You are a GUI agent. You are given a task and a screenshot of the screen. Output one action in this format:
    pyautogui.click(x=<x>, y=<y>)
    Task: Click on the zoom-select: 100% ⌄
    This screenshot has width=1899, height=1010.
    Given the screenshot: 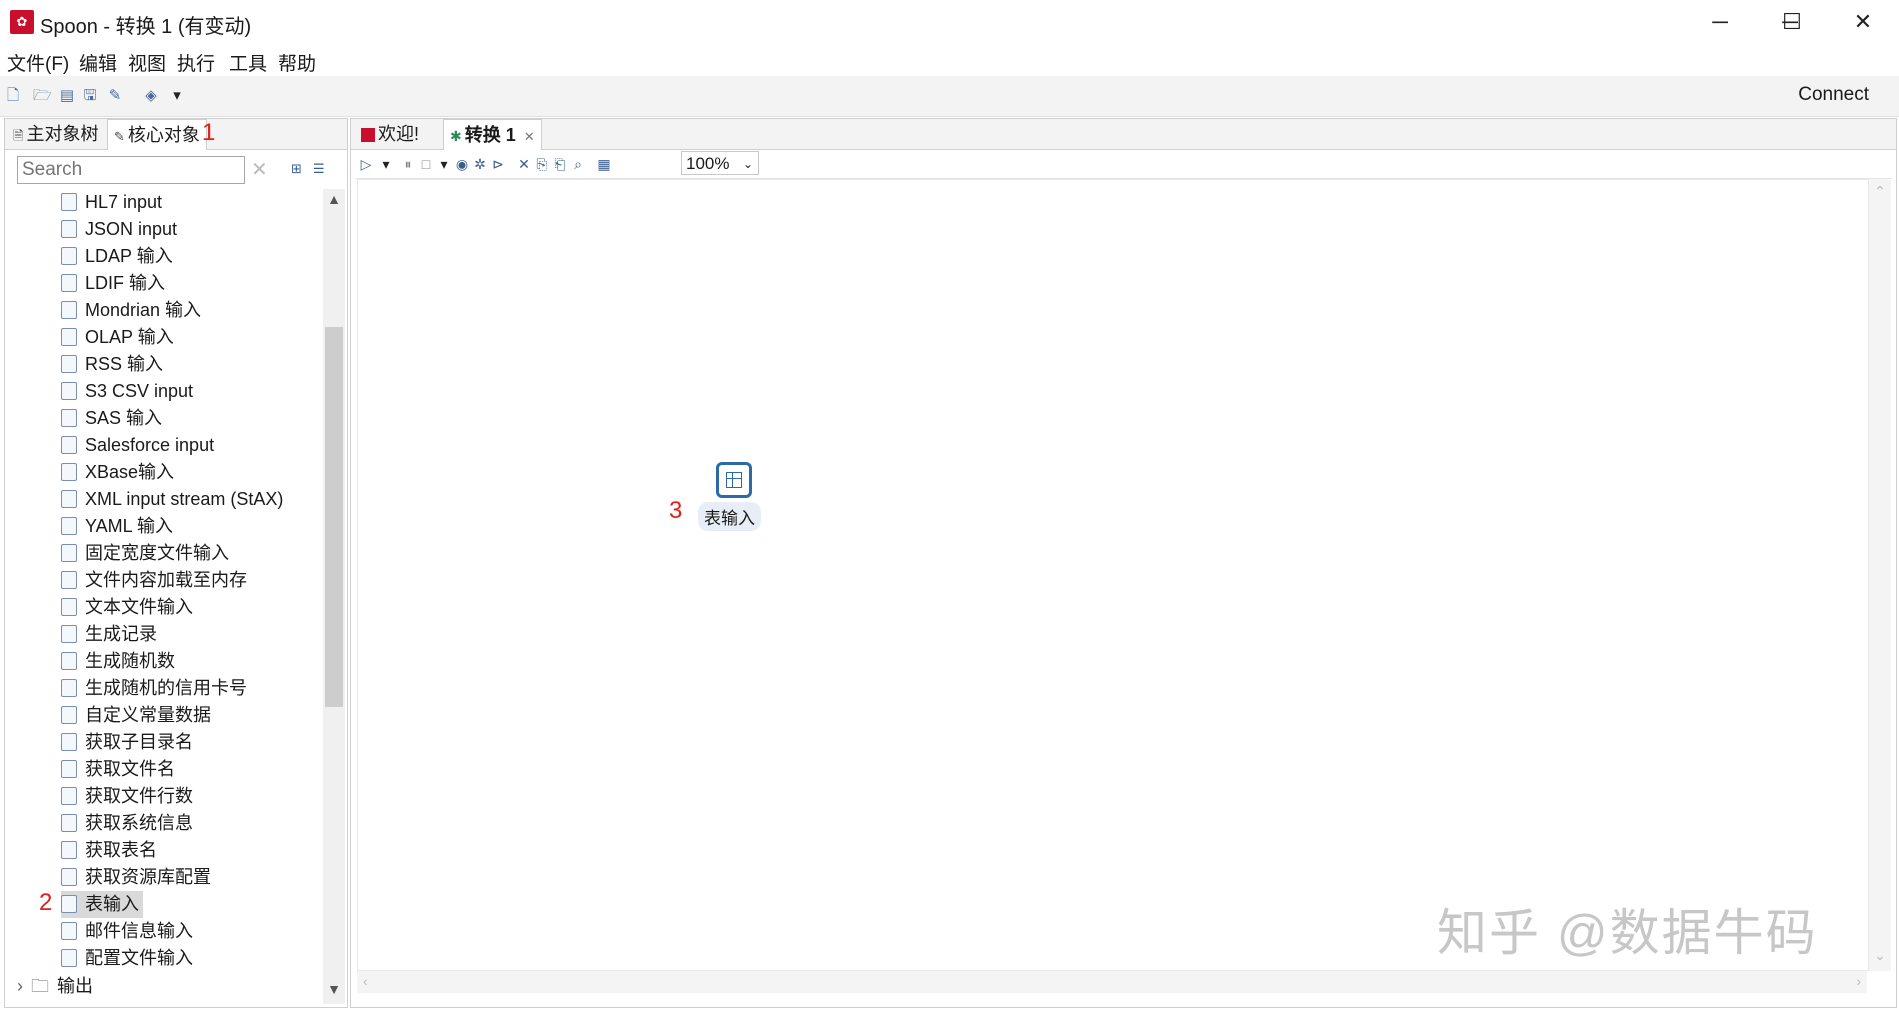 What is the action you would take?
    pyautogui.click(x=720, y=163)
    